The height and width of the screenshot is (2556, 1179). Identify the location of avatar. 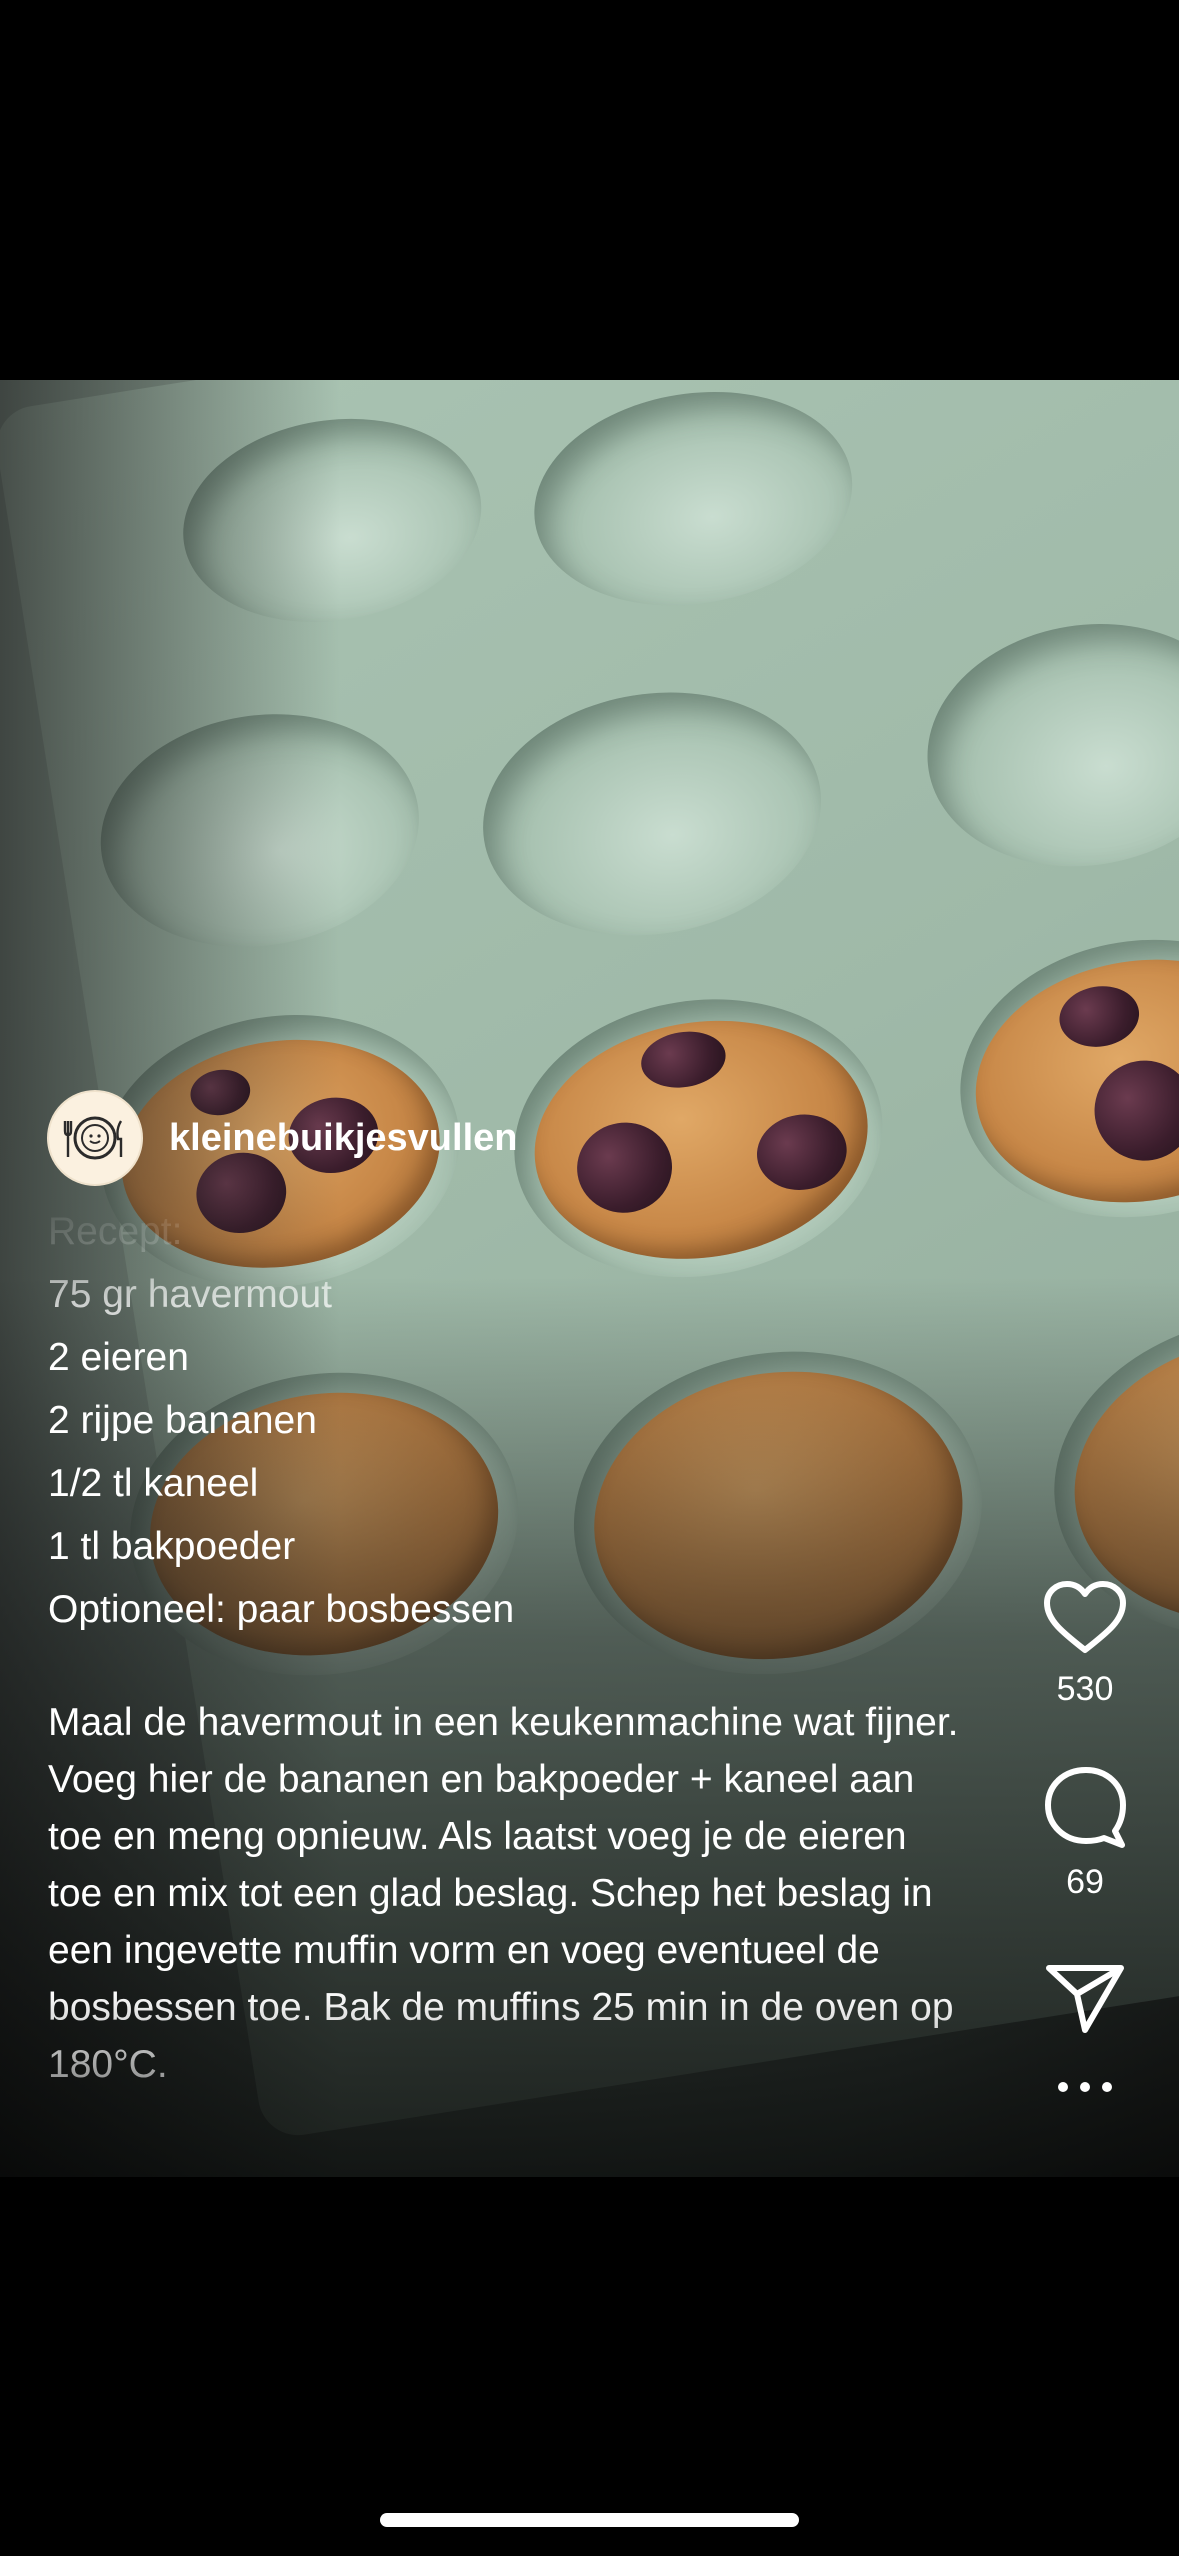
(95, 1138).